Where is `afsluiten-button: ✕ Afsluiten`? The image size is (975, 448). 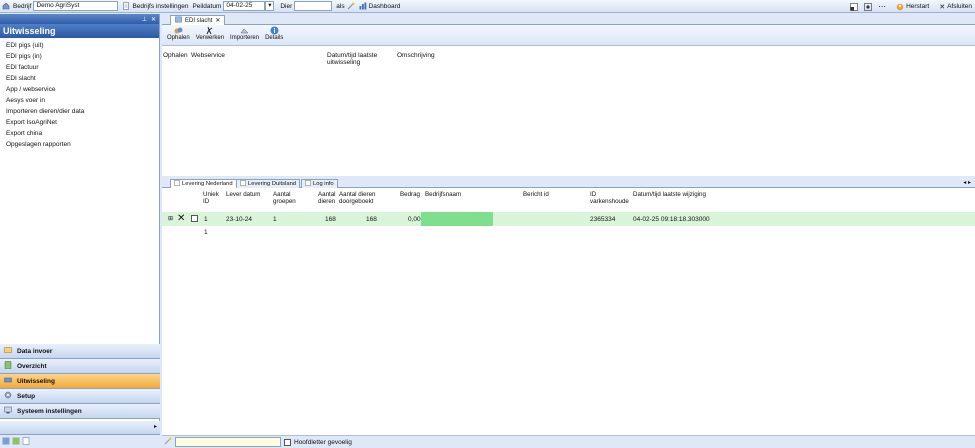
afsluiten-button: ✕ Afsluiten is located at coordinates (955, 7).